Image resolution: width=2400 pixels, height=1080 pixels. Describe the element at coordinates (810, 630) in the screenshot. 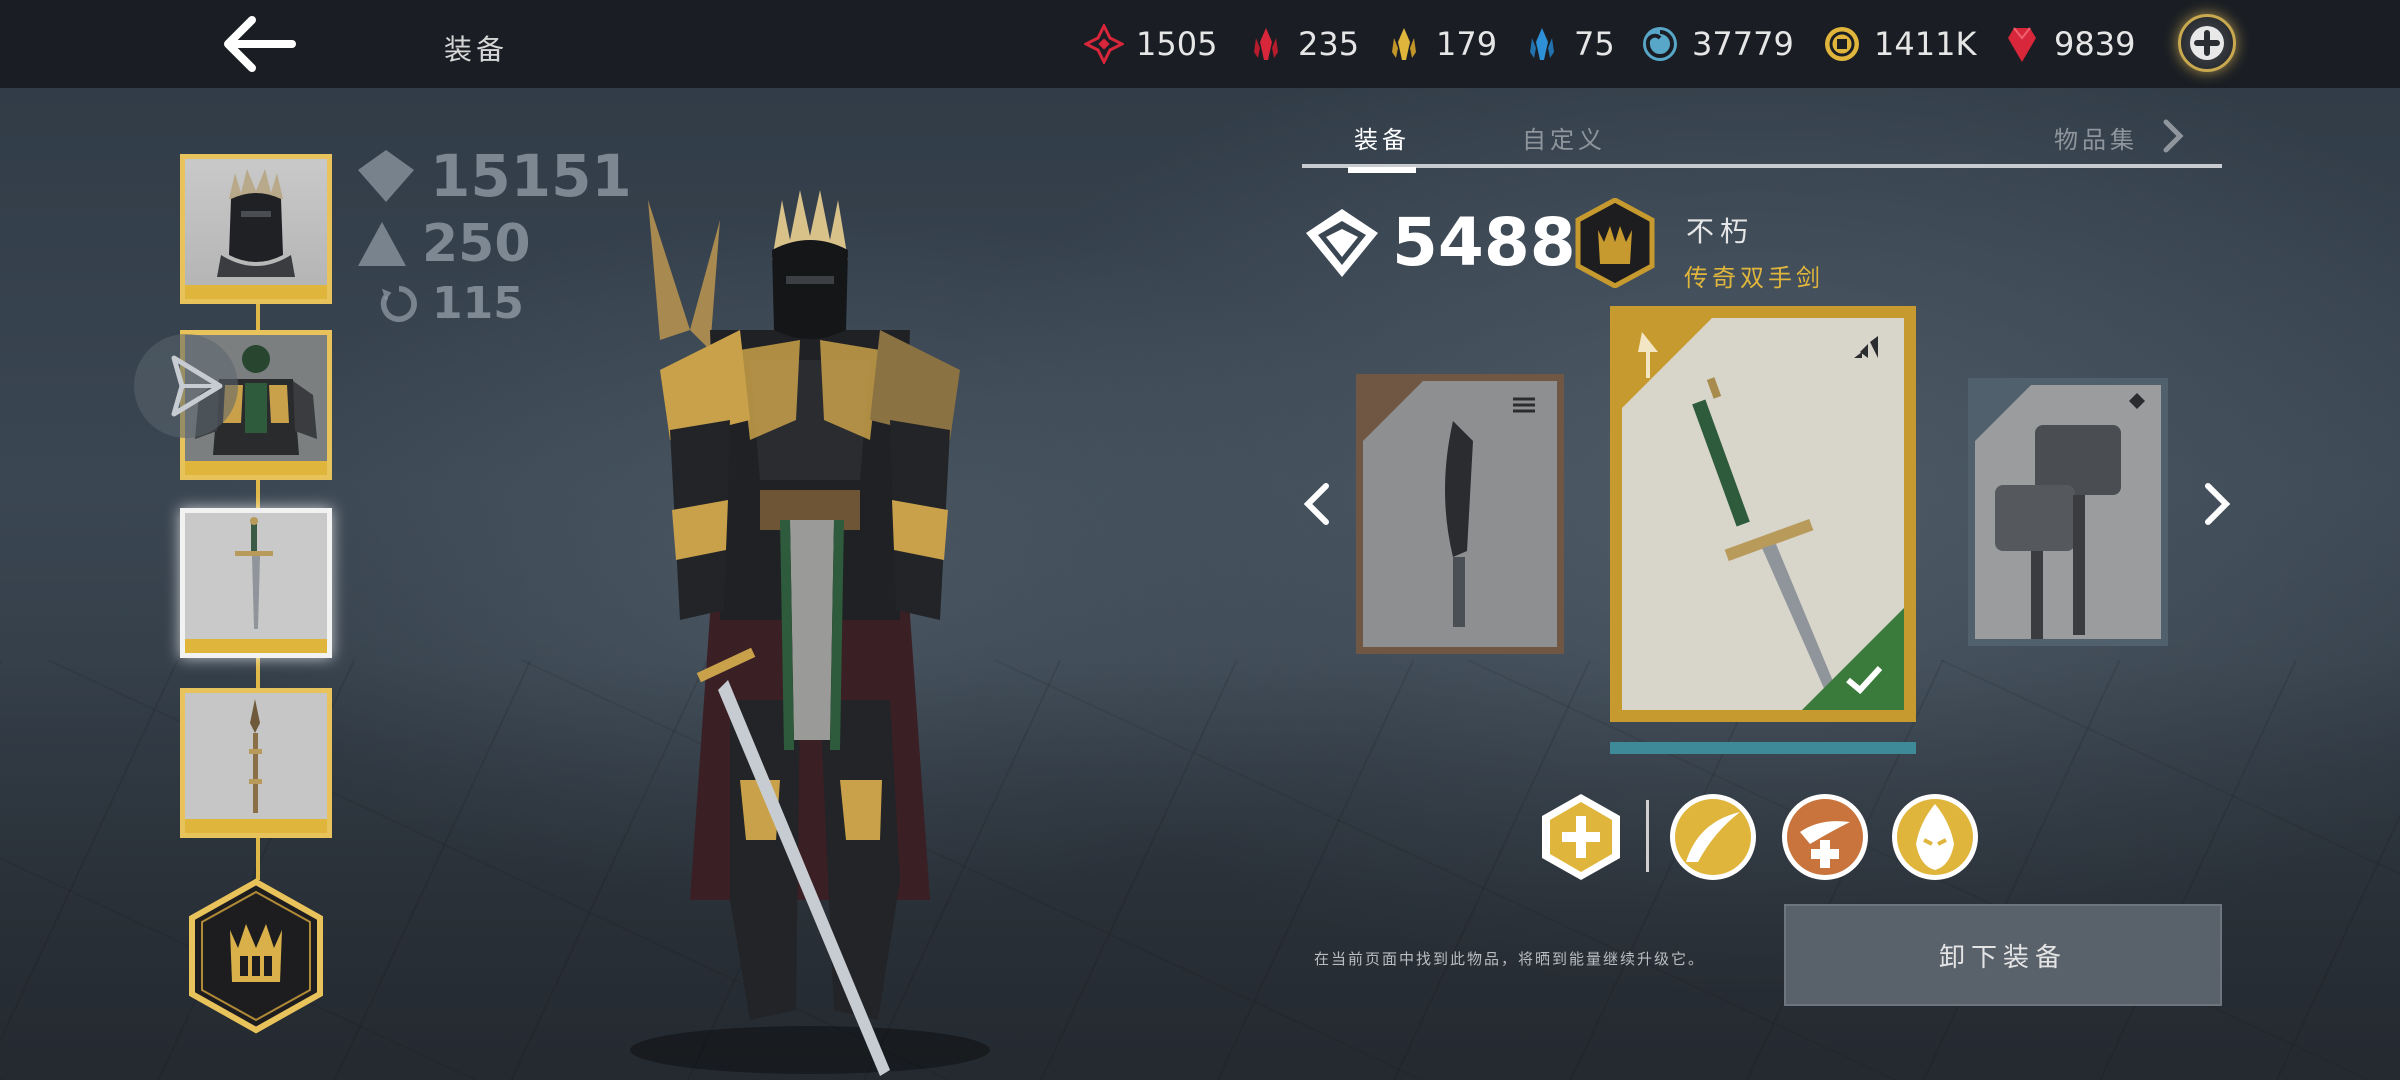

I see `knight-character` at that location.